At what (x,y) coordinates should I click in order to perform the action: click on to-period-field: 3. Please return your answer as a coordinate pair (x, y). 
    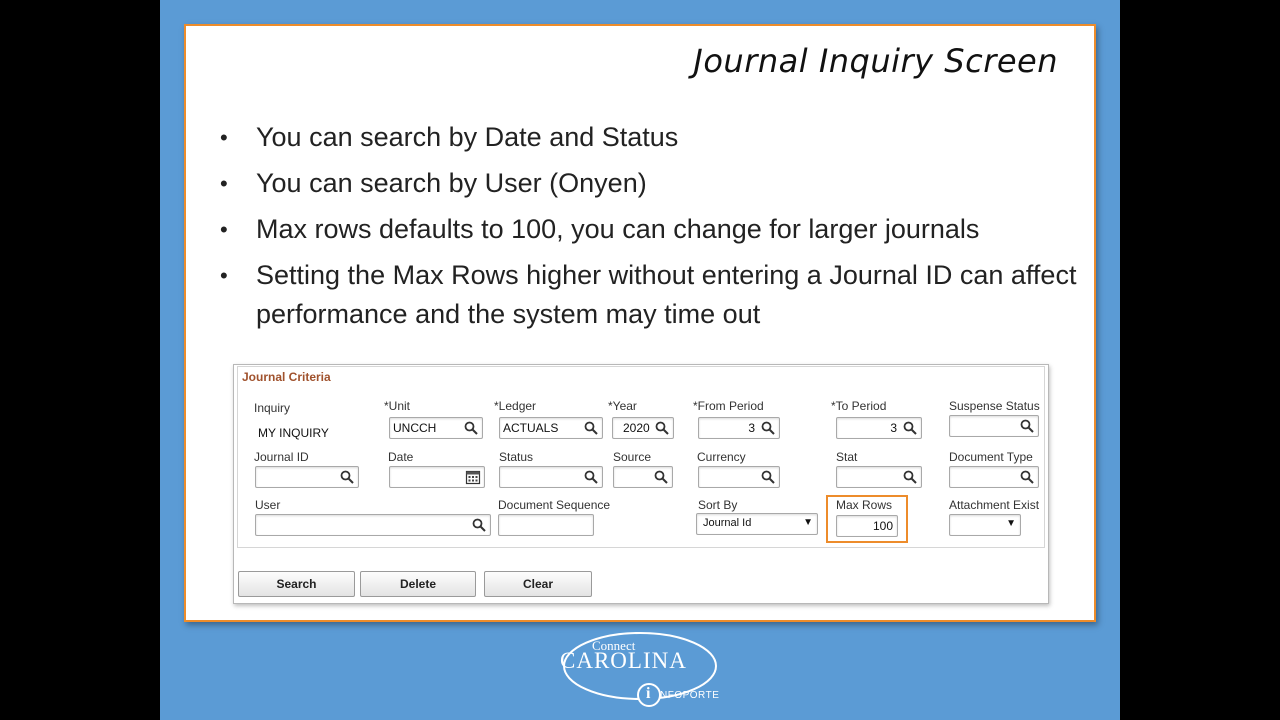
    Looking at the image, I should click on (879, 428).